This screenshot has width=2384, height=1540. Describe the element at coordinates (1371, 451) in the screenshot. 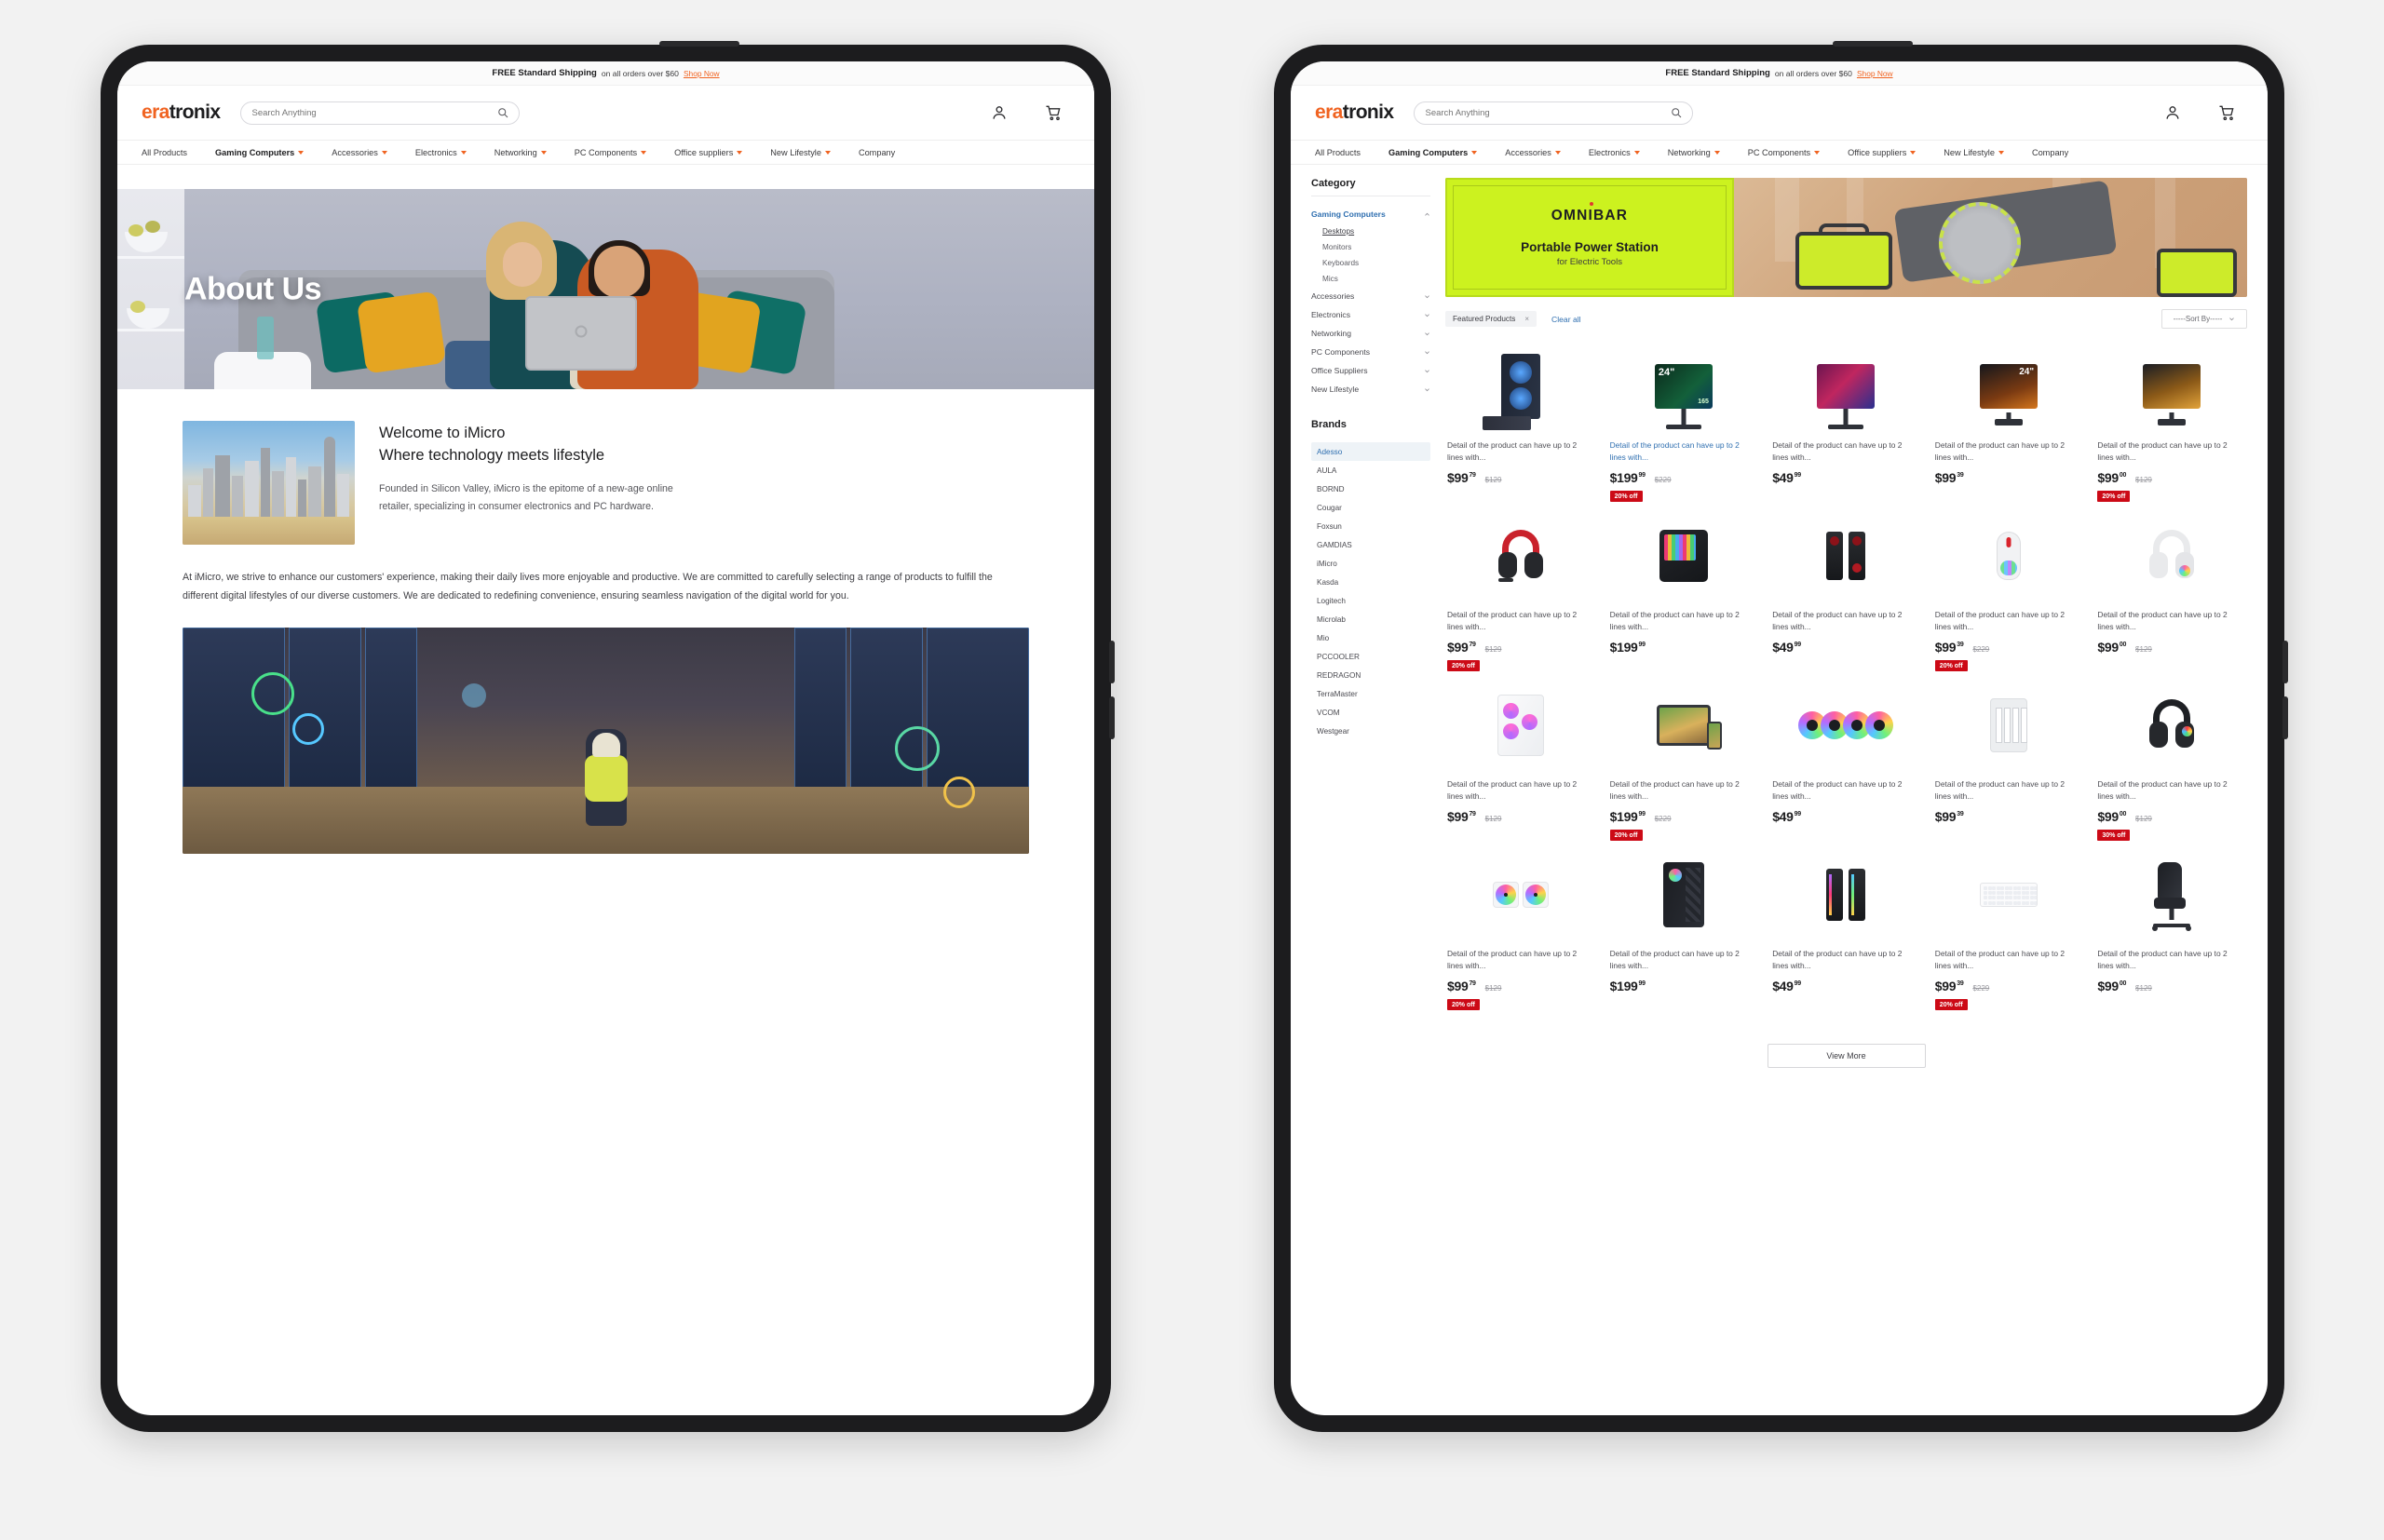

I see `brand-item-adesso: Adesso` at that location.